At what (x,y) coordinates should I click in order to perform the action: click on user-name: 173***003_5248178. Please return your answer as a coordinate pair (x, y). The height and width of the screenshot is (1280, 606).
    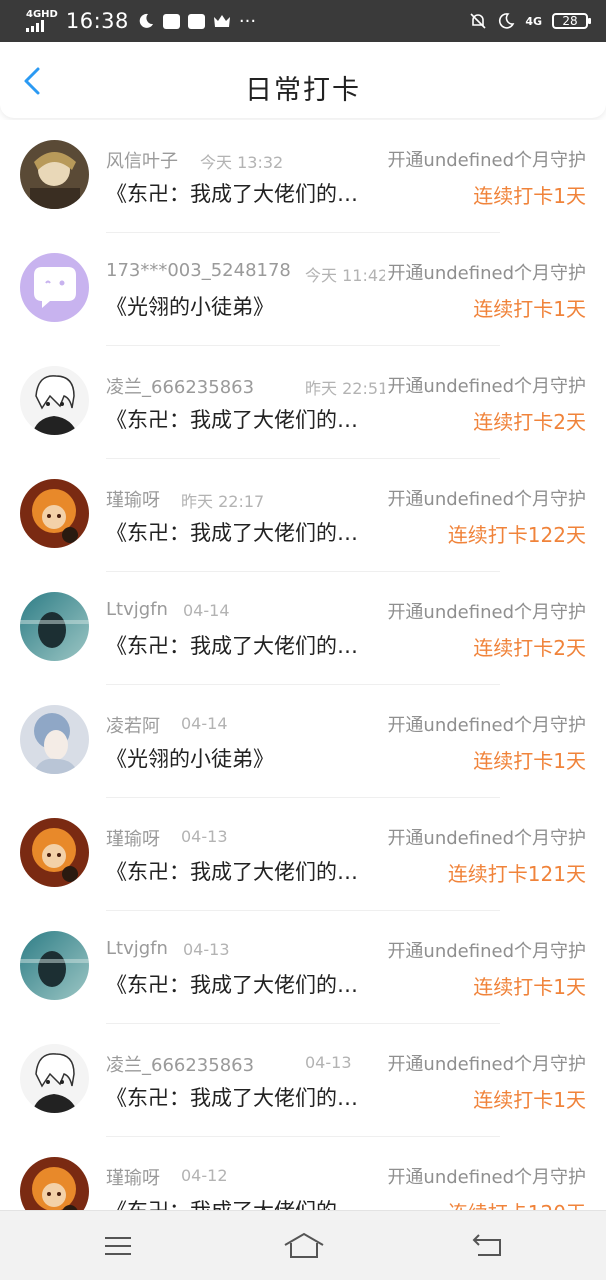
    Looking at the image, I should click on (198, 270).